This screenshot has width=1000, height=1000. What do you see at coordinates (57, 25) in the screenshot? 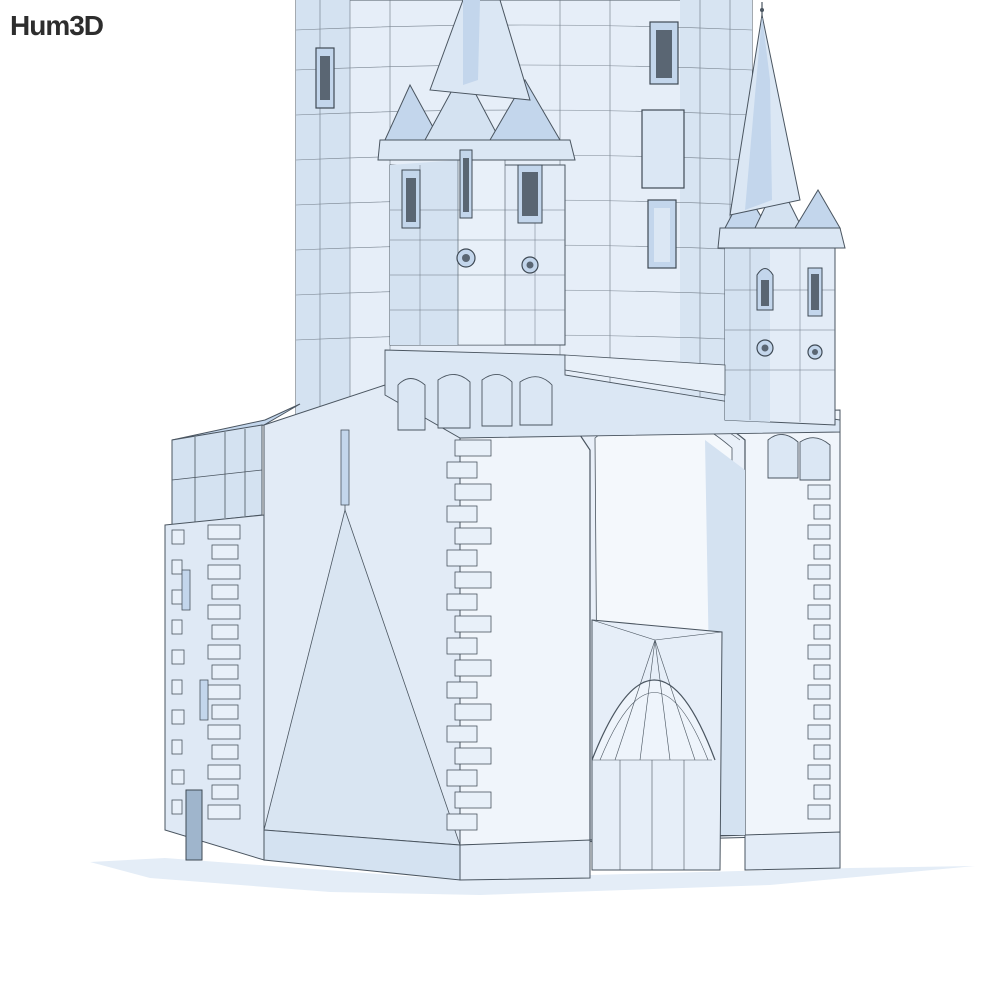
I see `brand-watermark: Hum3D` at bounding box center [57, 25].